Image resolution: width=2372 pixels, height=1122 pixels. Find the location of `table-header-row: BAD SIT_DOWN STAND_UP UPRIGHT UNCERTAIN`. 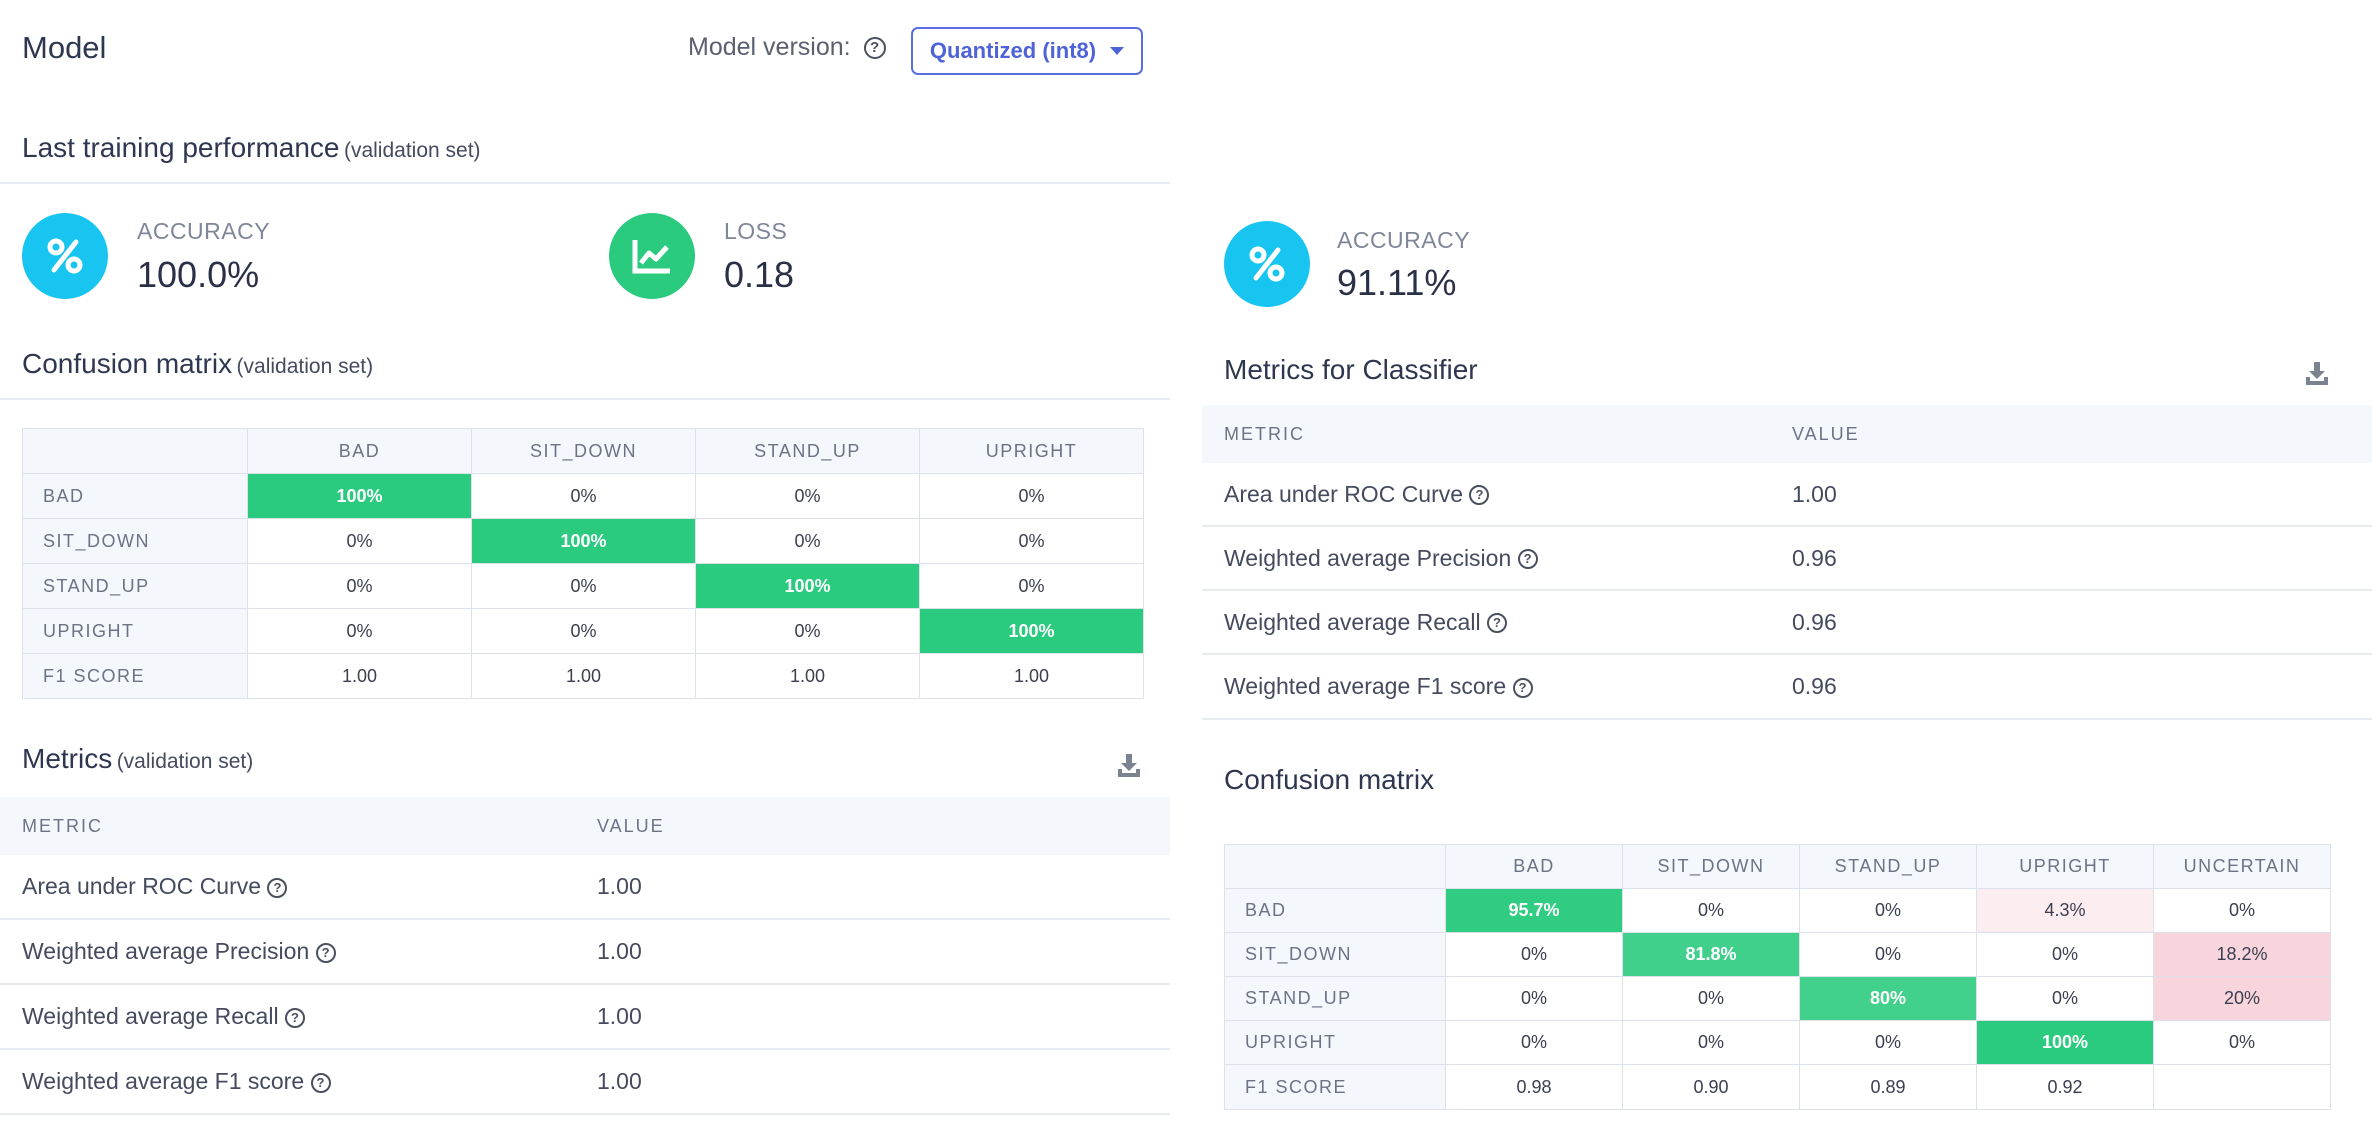

table-header-row: BAD SIT_DOWN STAND_UP UPRIGHT UNCERTAIN is located at coordinates (1777, 866).